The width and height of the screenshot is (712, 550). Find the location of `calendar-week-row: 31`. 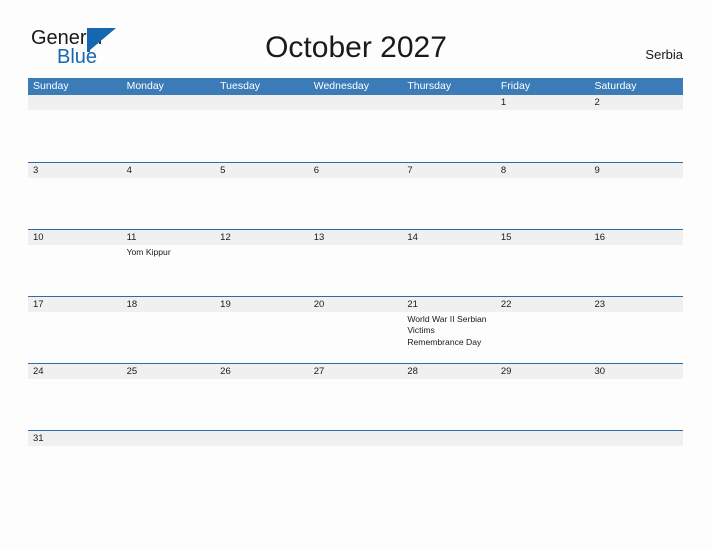

calendar-week-row: 31 is located at coordinates (356, 463).